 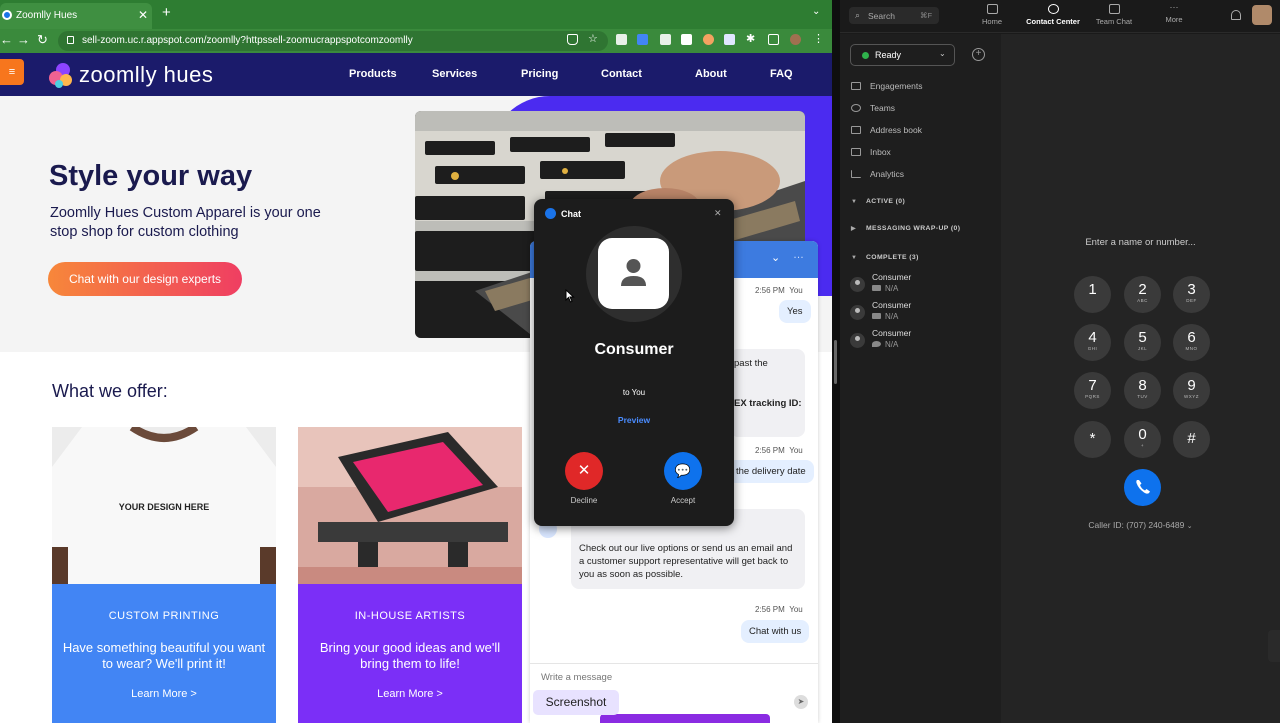 I want to click on zoom-favicon-icon, so click(x=7, y=15).